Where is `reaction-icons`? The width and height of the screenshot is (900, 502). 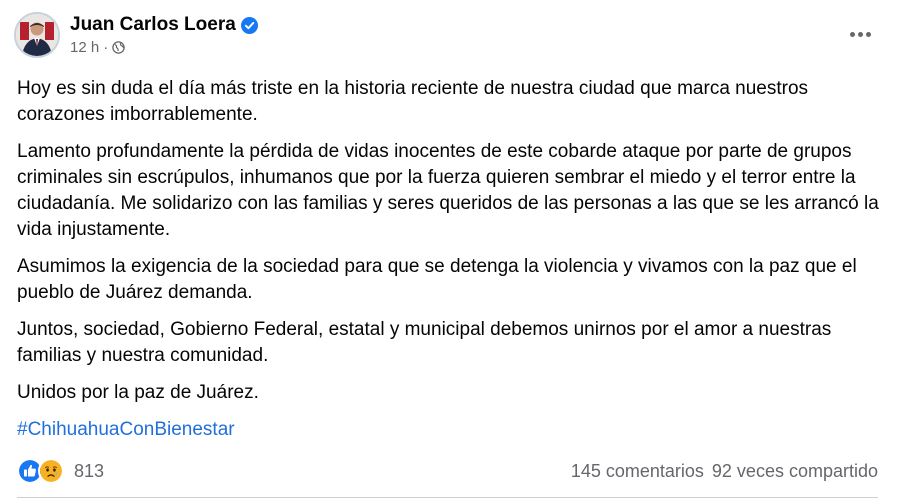 reaction-icons is located at coordinates (40, 471).